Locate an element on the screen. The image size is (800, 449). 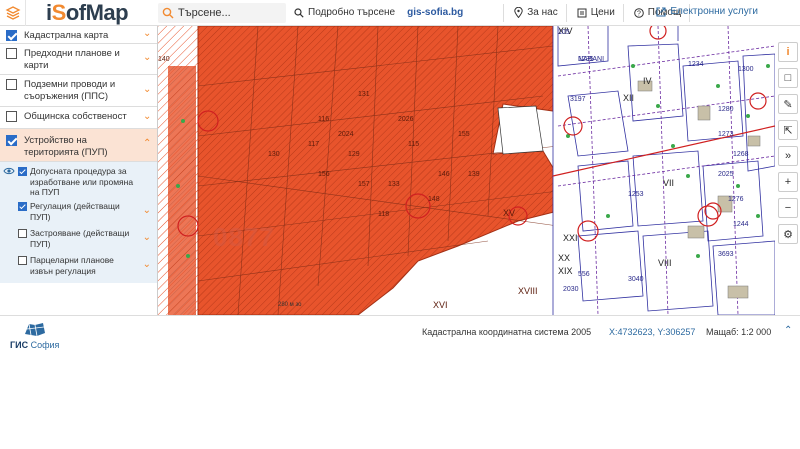
gis-sofia-link: gis-sofia.bg is located at coordinates (435, 12).